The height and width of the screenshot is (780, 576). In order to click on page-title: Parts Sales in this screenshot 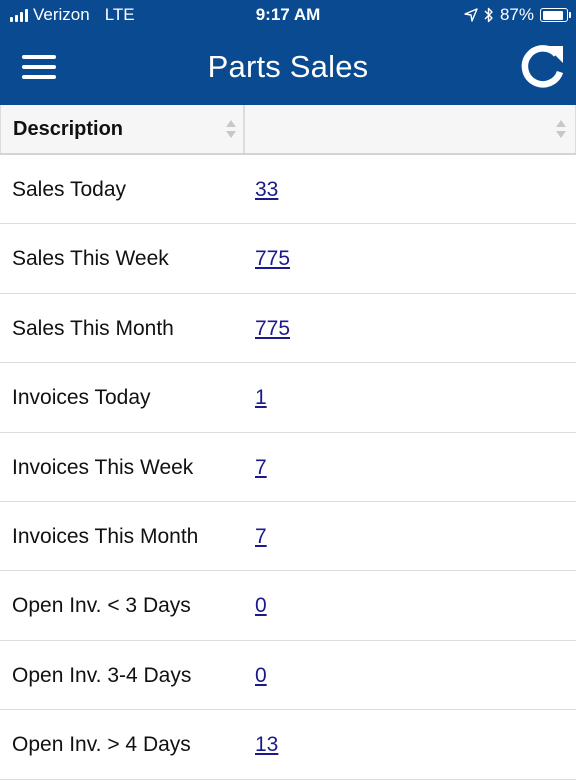, I will do `click(288, 66)`.